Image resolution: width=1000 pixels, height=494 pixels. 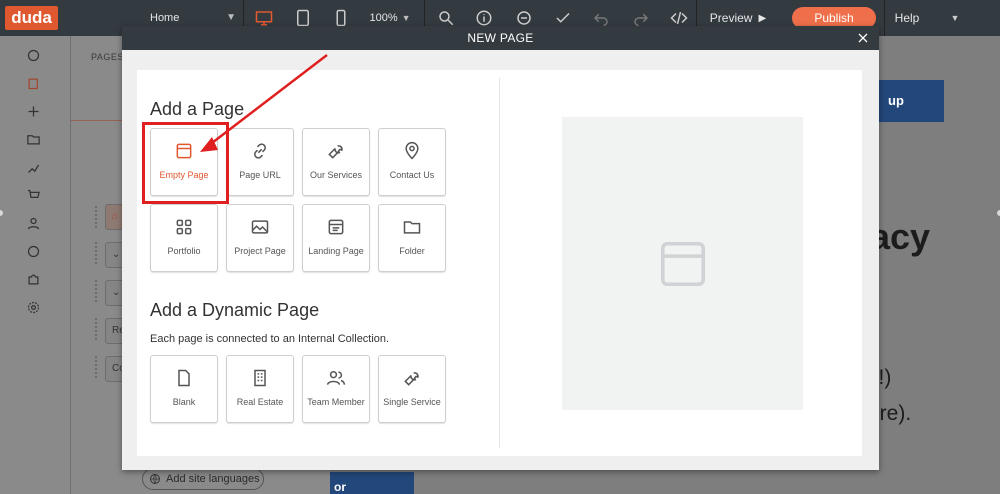 I want to click on comment-icon, so click(x=524, y=18).